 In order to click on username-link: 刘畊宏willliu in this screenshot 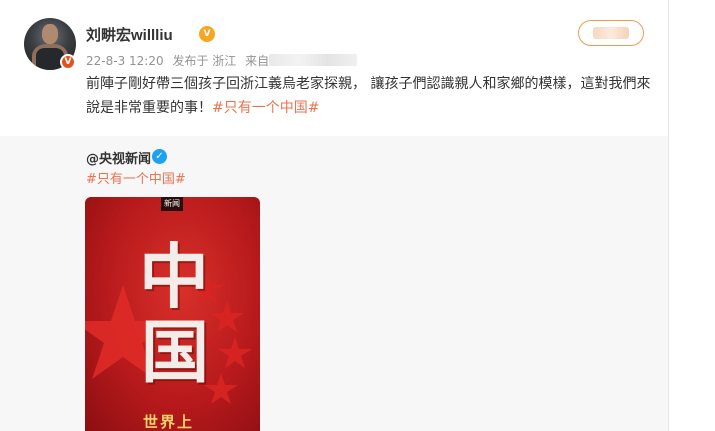, I will do `click(129, 34)`.